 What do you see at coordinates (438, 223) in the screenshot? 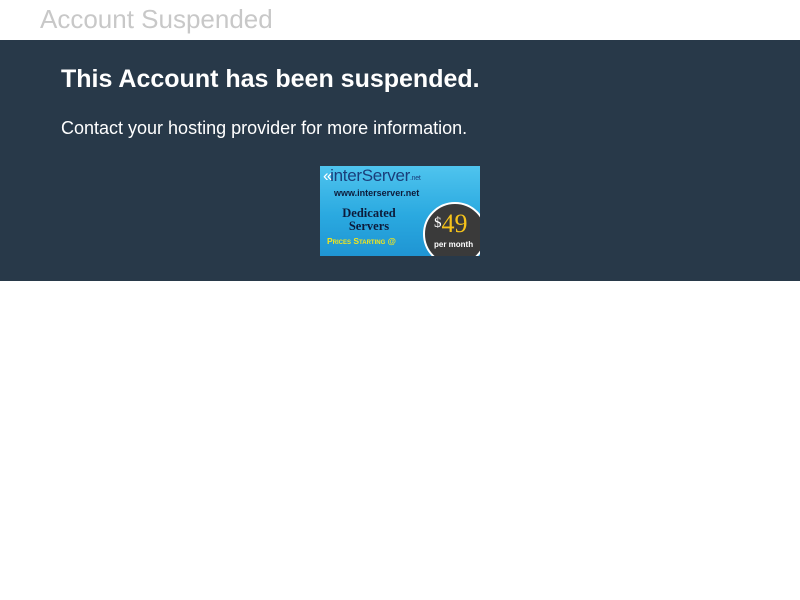
I see `ad-currency: $` at bounding box center [438, 223].